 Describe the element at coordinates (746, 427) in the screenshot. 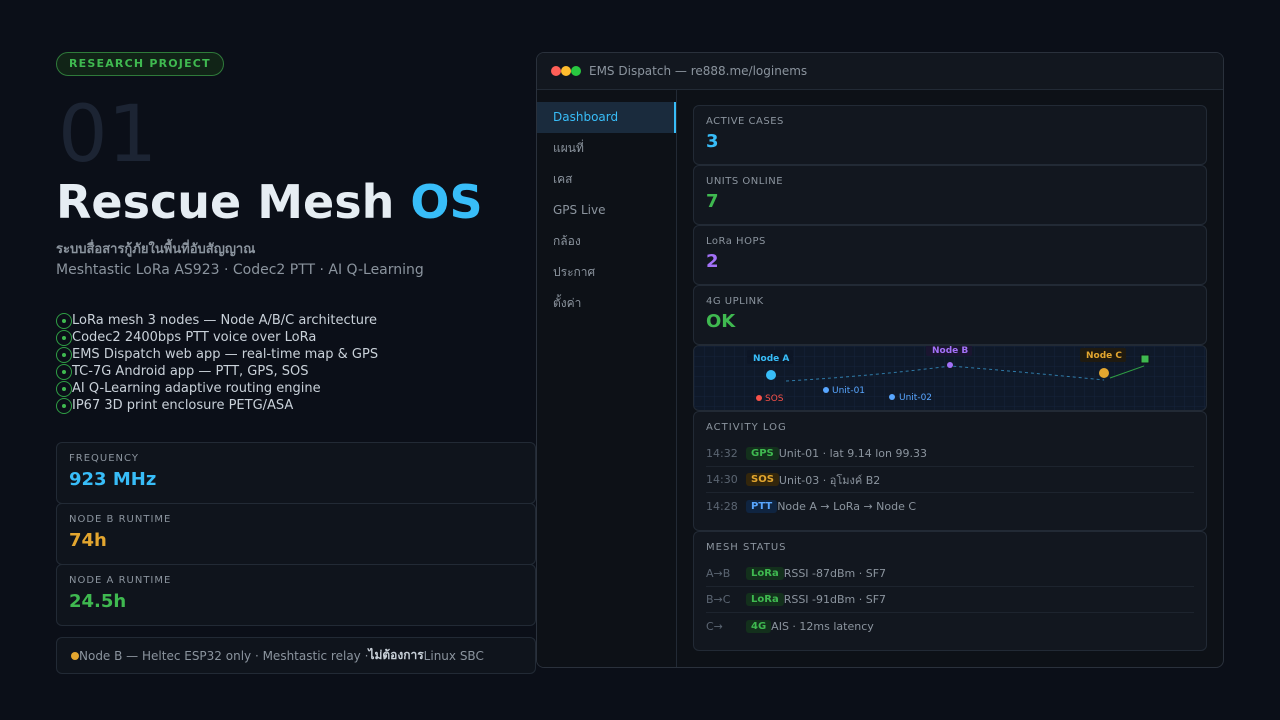

I see `section-header: ACTIVITY LOG` at that location.